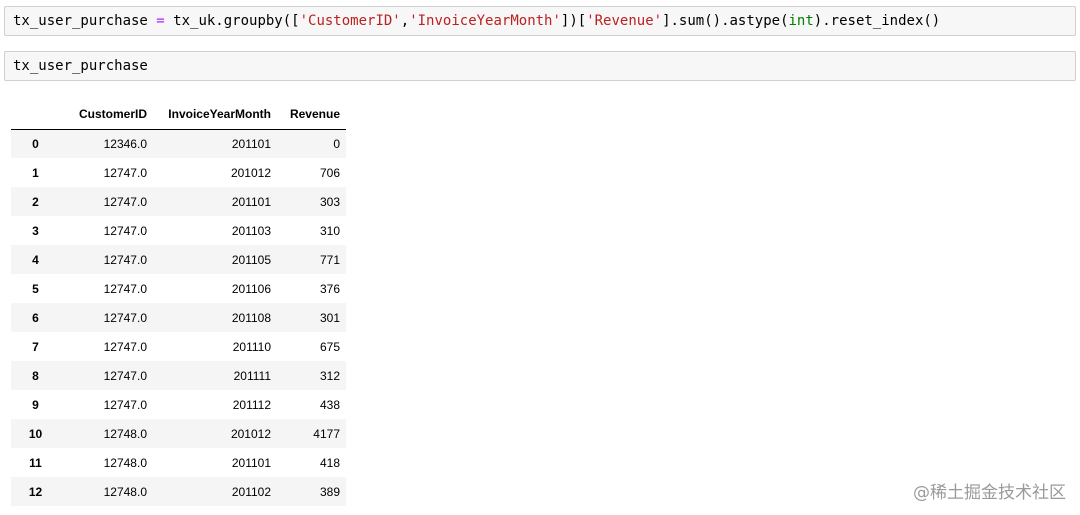 The height and width of the screenshot is (515, 1080). I want to click on code-token-str: 'Revenue', so click(624, 21).